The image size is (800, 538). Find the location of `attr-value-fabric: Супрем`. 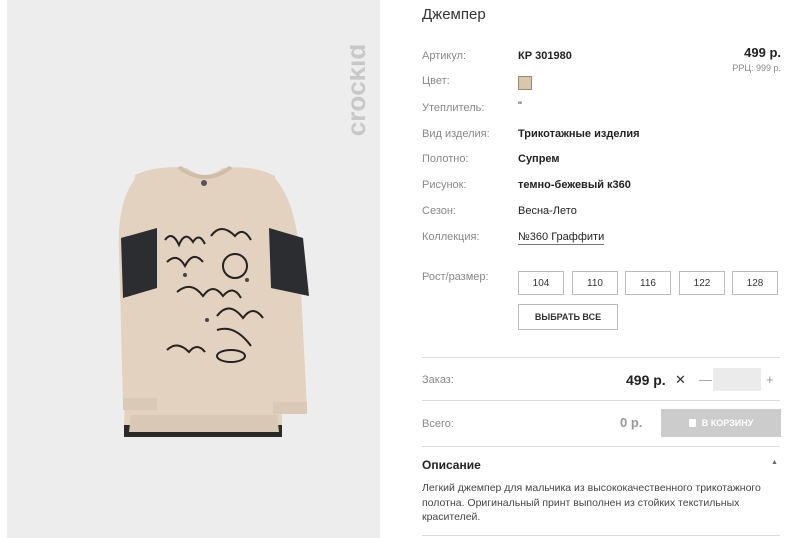

attr-value-fabric: Супрем is located at coordinates (539, 159).